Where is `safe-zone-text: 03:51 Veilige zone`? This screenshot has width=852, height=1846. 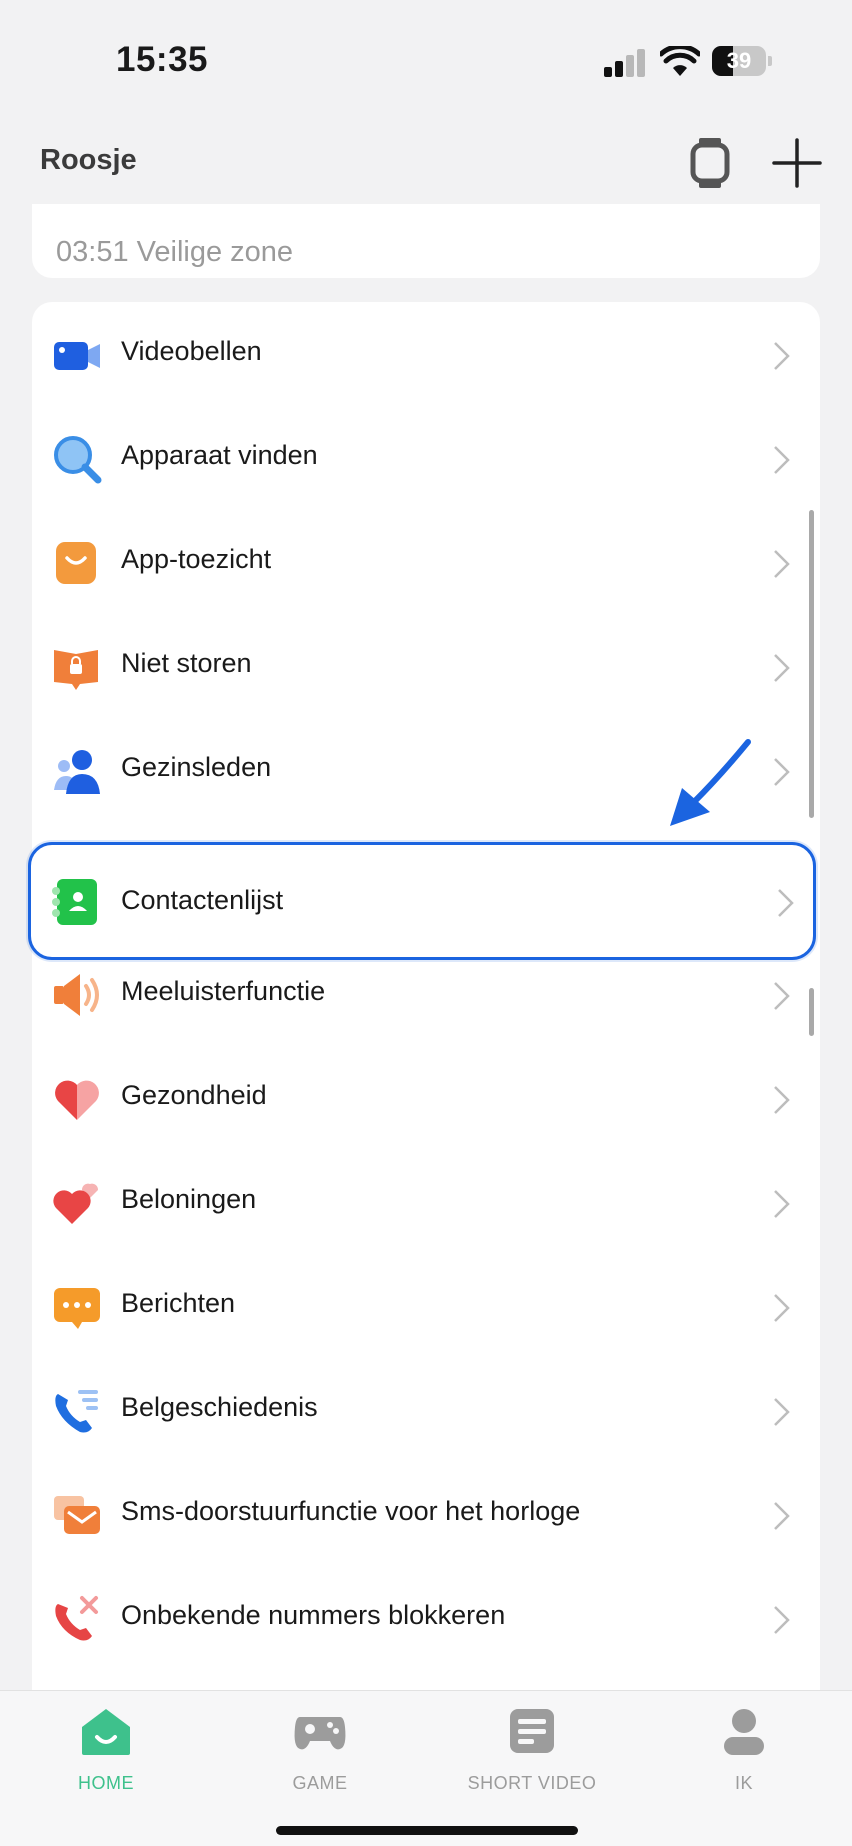 safe-zone-text: 03:51 Veilige zone is located at coordinates (175, 252).